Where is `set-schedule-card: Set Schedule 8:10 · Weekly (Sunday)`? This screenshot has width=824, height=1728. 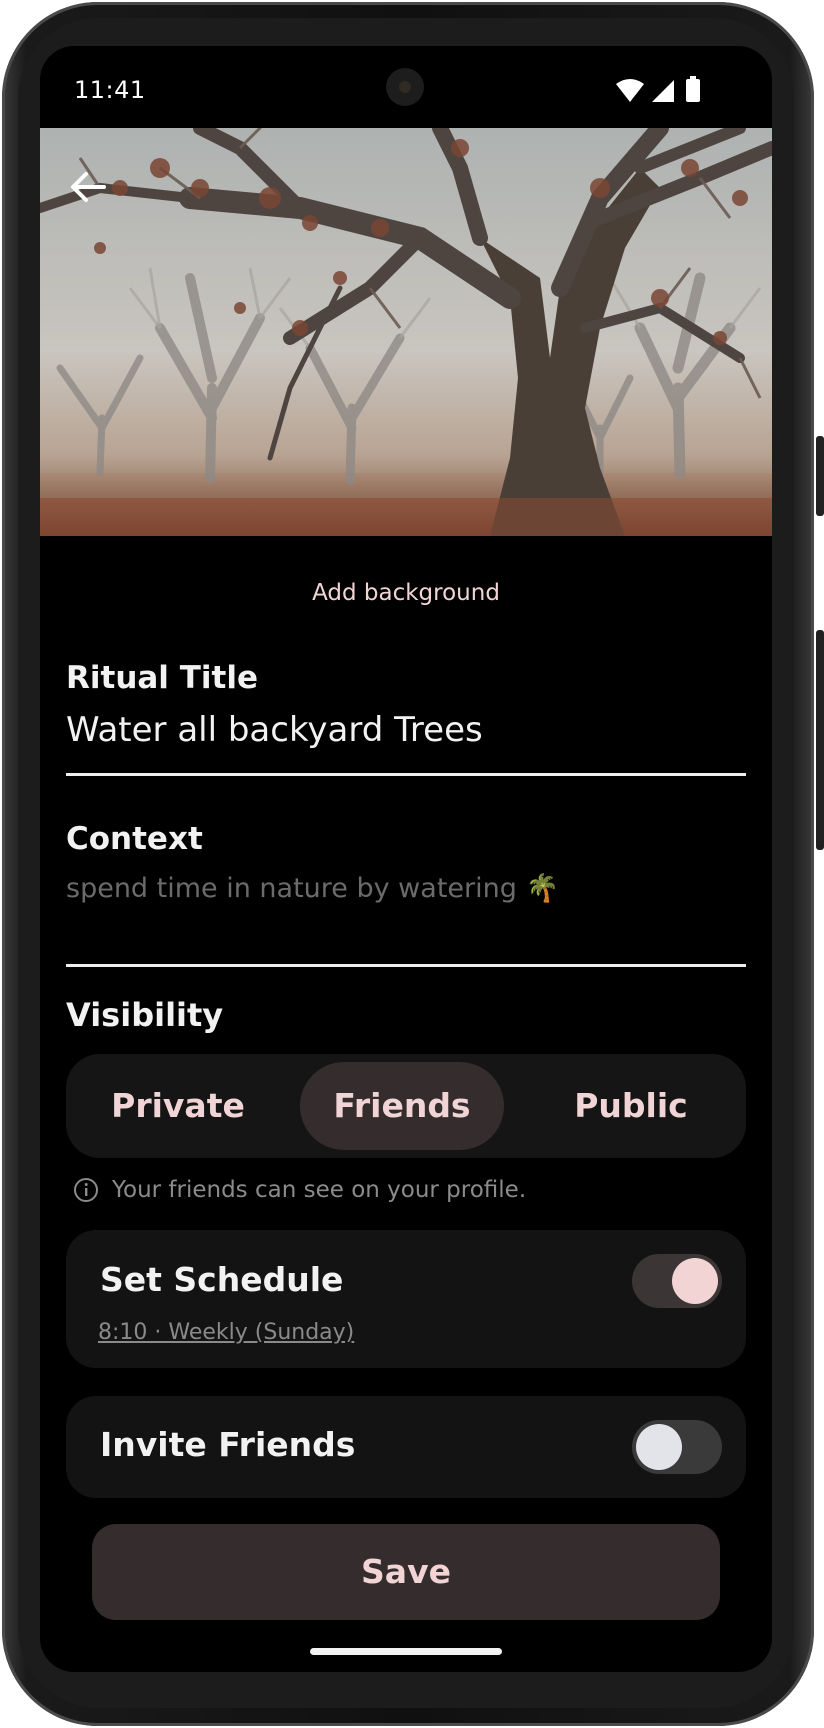 set-schedule-card: Set Schedule 8:10 · Weekly (Sunday) is located at coordinates (406, 1299).